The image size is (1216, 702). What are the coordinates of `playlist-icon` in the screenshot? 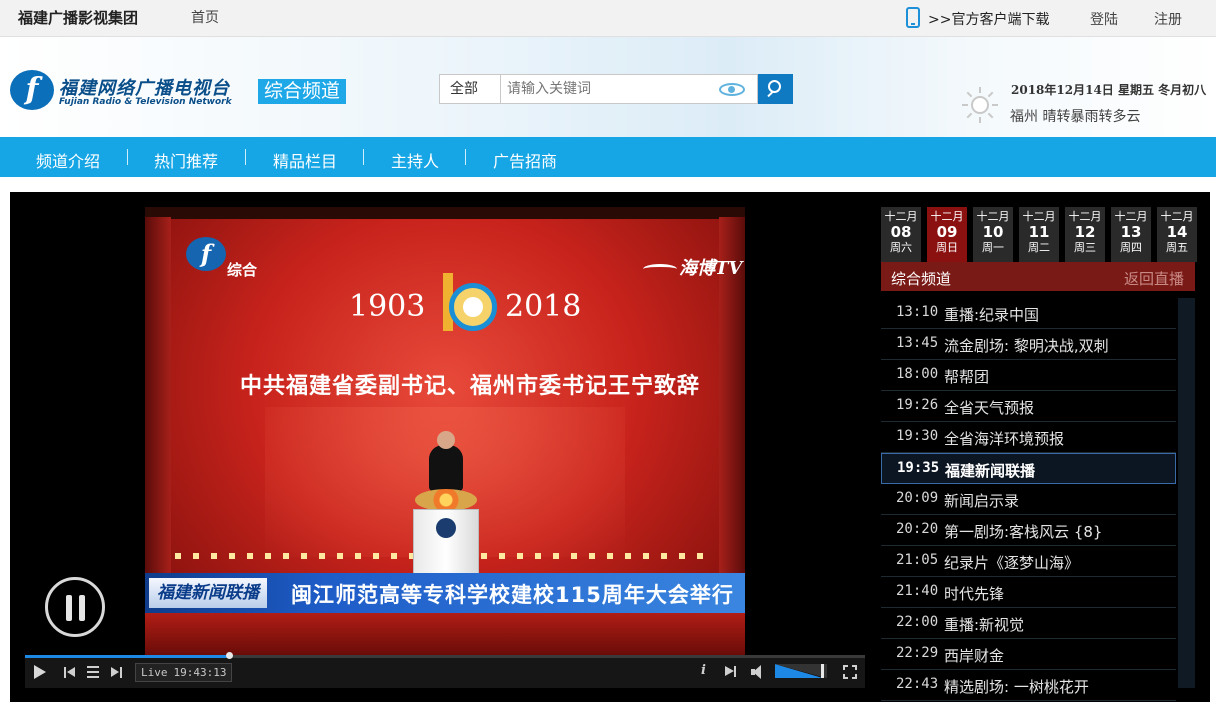 It's located at (93, 672).